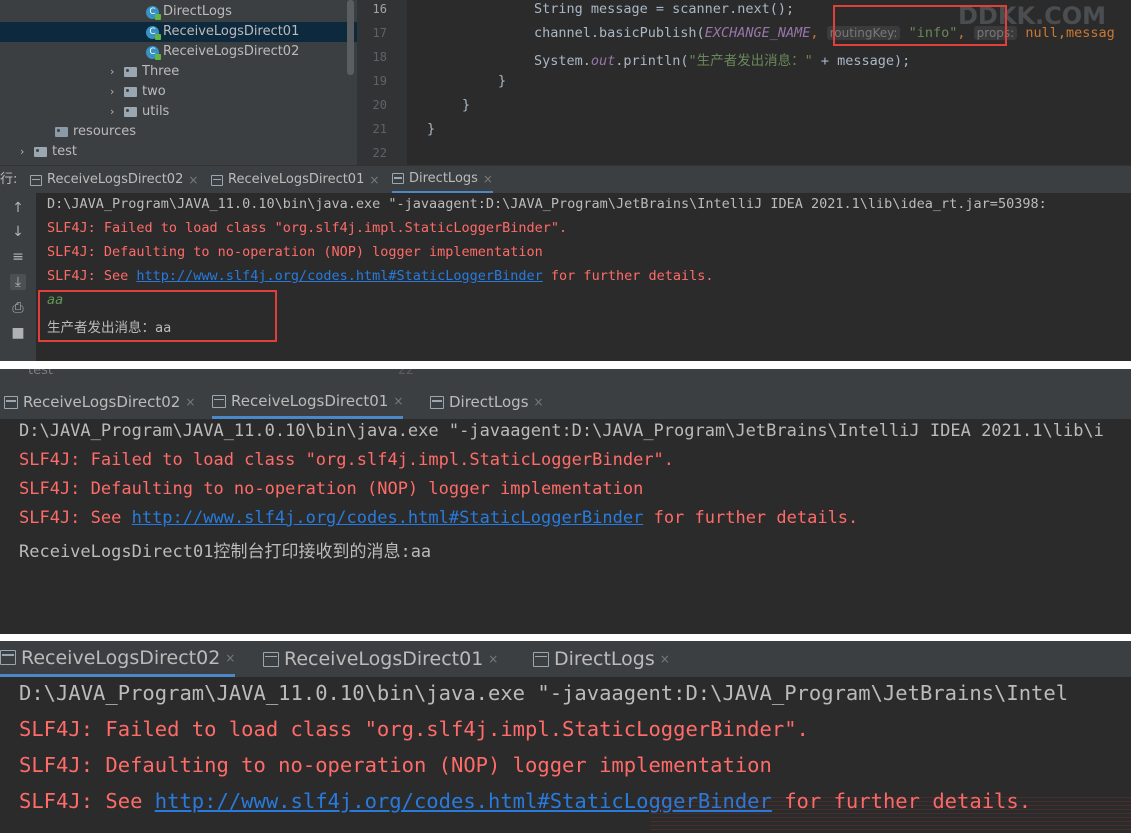 The width and height of the screenshot is (1131, 833). I want to click on code-text: System., so click(562, 61).